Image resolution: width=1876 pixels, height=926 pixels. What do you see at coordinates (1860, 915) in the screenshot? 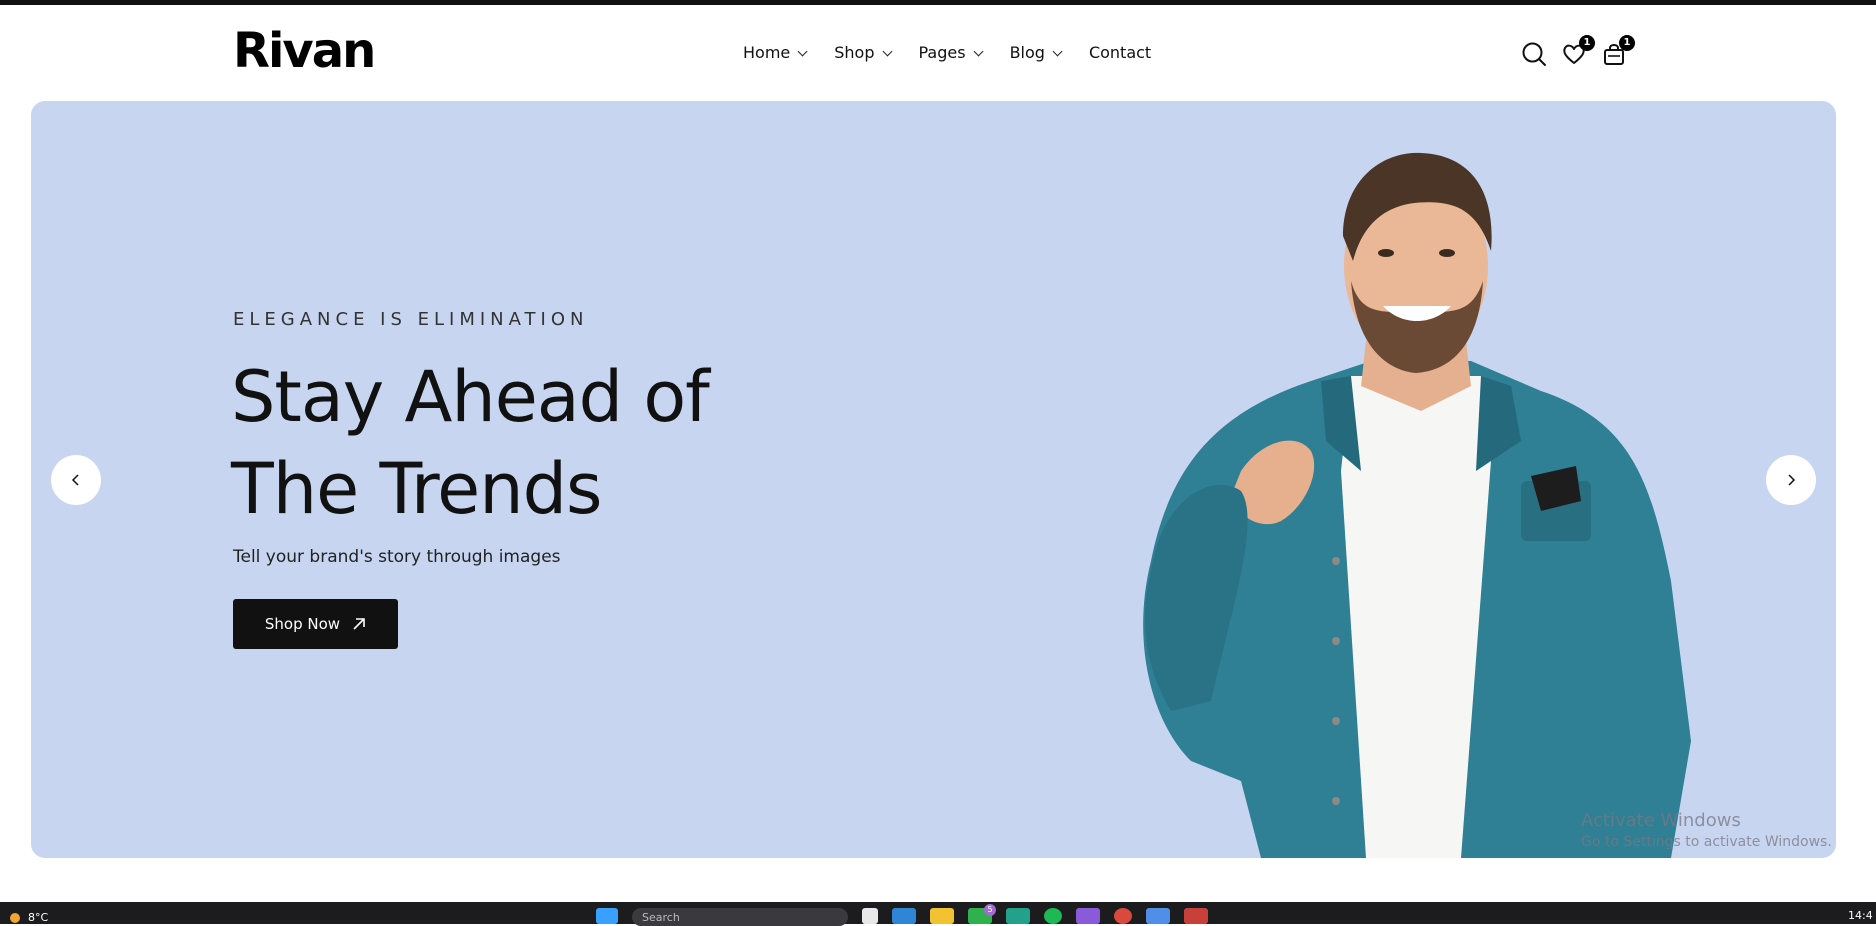
I see `taskbar-clock: 14:4` at bounding box center [1860, 915].